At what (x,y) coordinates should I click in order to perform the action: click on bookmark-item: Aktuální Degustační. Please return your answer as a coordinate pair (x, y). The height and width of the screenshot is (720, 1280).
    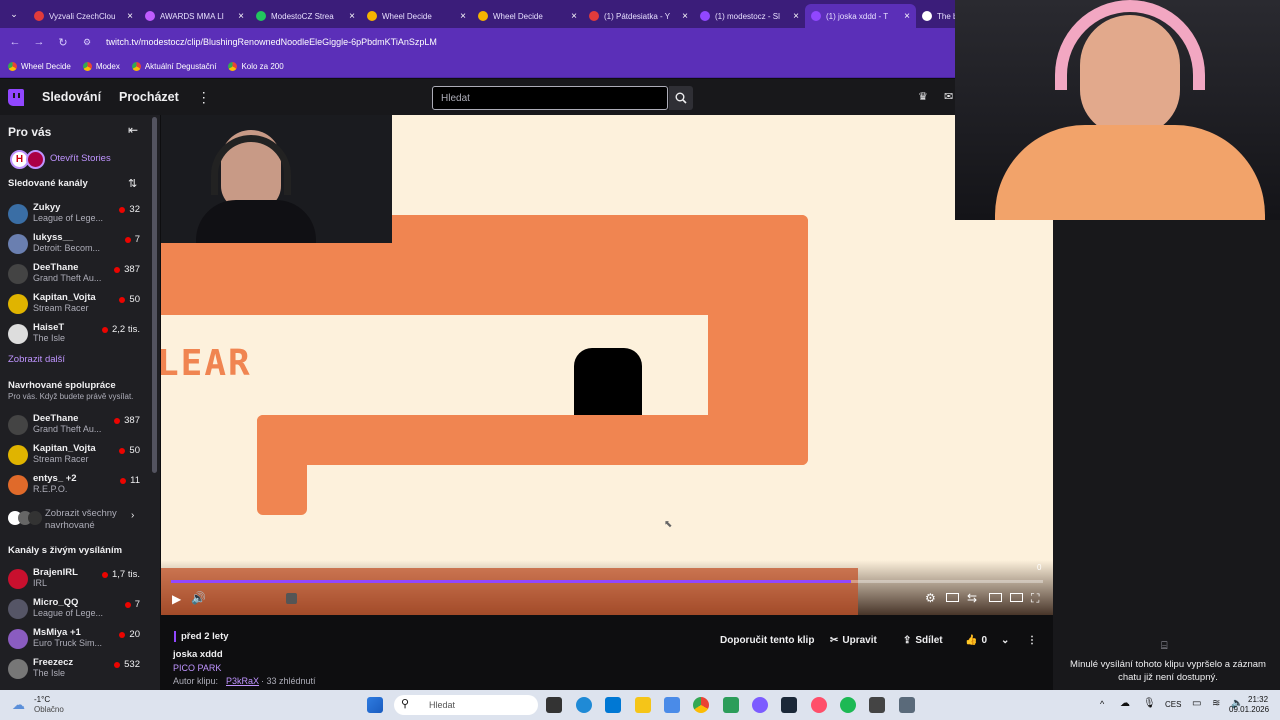
    Looking at the image, I should click on (173, 66).